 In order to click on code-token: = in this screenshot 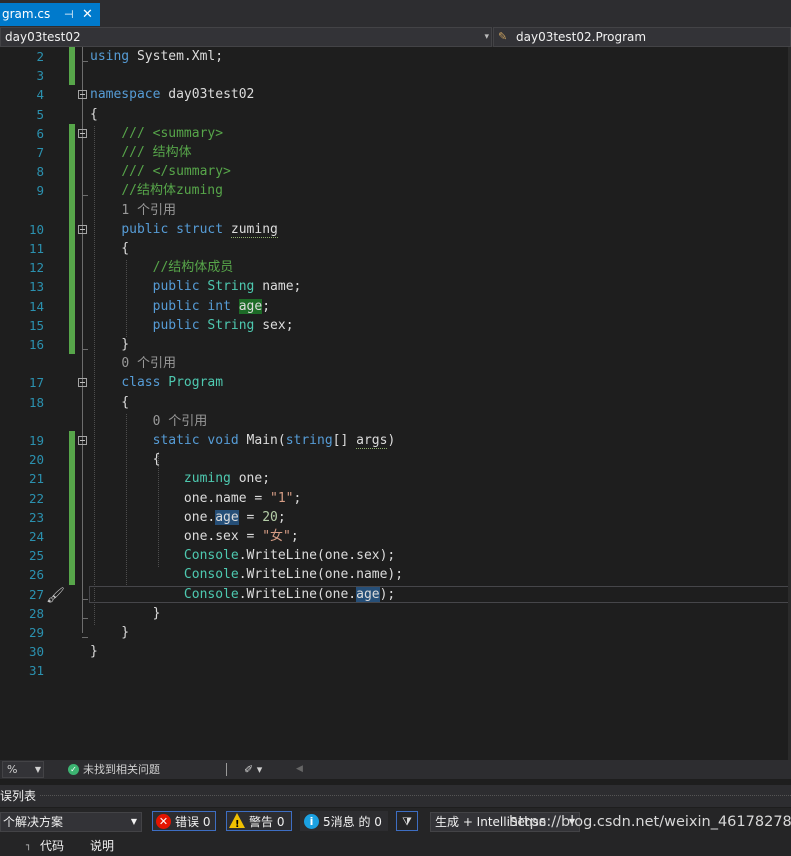, I will do `click(250, 517)`.